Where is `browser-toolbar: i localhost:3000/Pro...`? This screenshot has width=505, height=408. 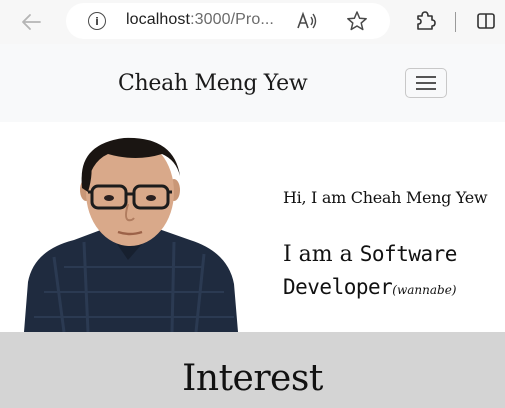
browser-toolbar: i localhost:3000/Pro... is located at coordinates (252, 22).